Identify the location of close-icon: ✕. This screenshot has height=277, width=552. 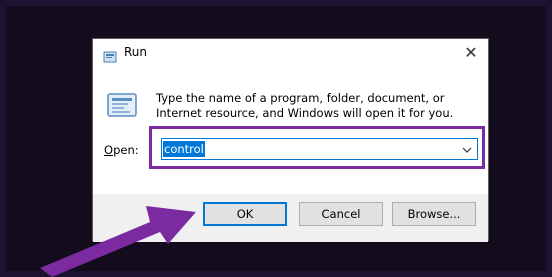
(471, 53).